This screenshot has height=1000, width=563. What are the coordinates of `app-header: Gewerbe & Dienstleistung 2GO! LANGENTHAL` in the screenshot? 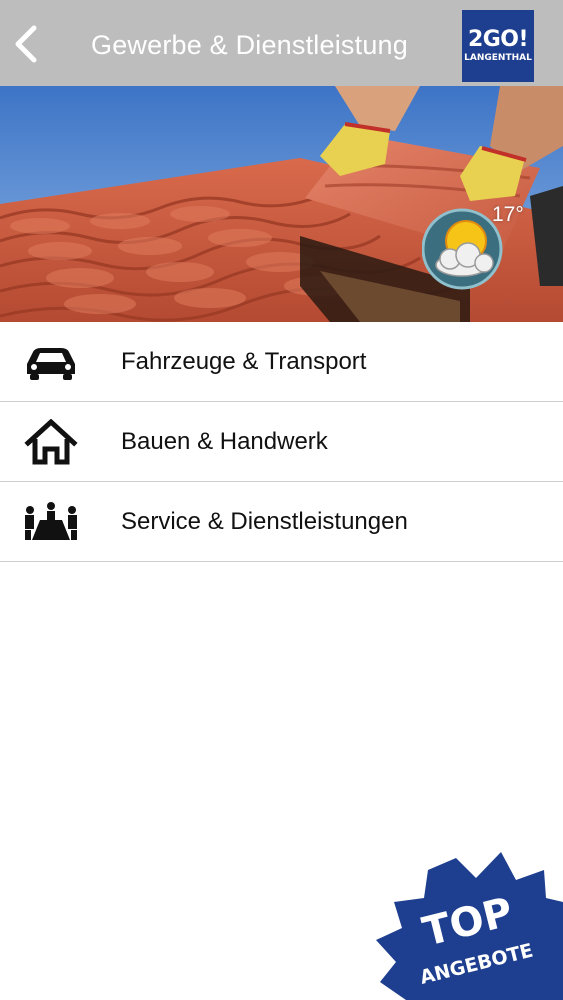 It's located at (281, 43).